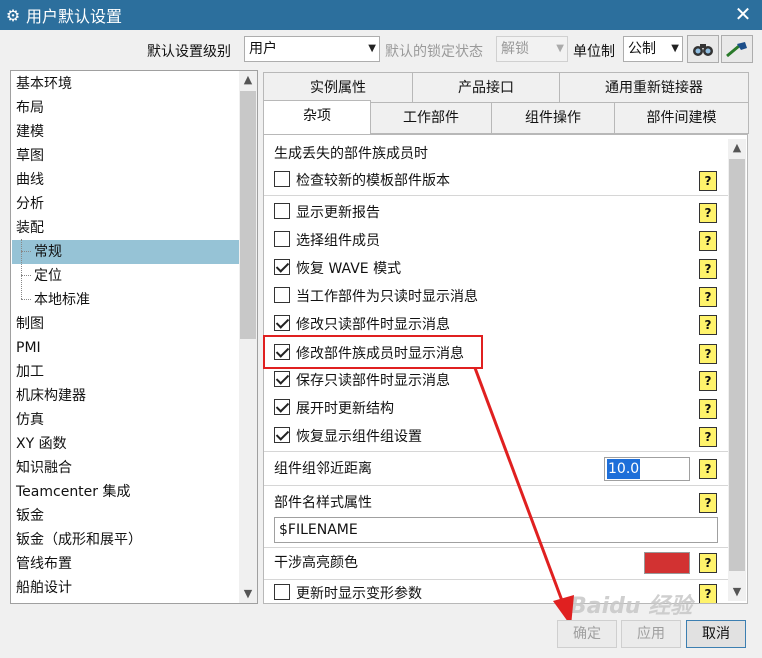 This screenshot has height=658, width=762. Describe the element at coordinates (74, 16) in the screenshot. I see `window-title: 用户默认设置` at that location.